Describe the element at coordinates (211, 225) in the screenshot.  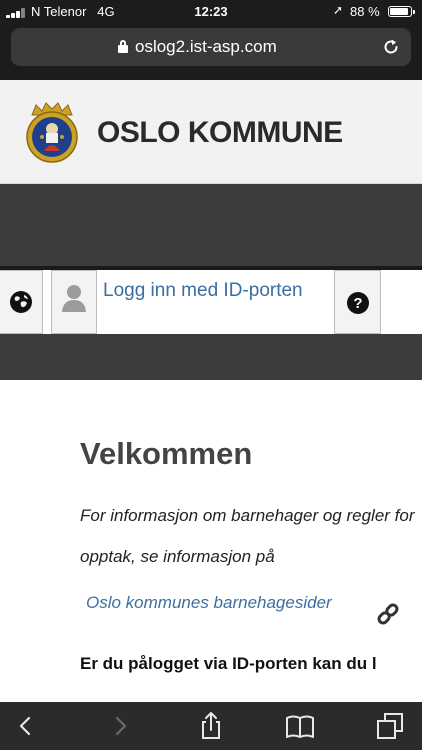
I see `navigation-band` at that location.